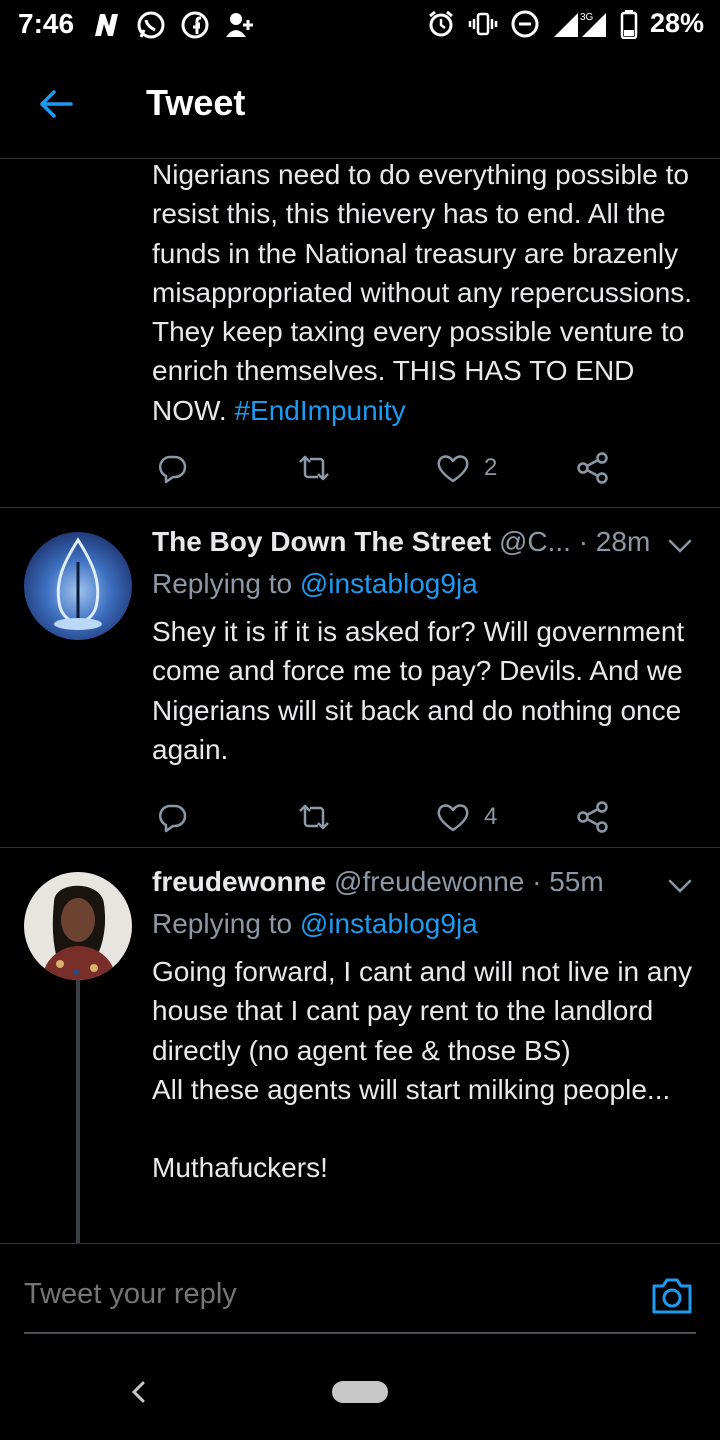  What do you see at coordinates (614, 541) in the screenshot?
I see `tweet-time: · 28m` at bounding box center [614, 541].